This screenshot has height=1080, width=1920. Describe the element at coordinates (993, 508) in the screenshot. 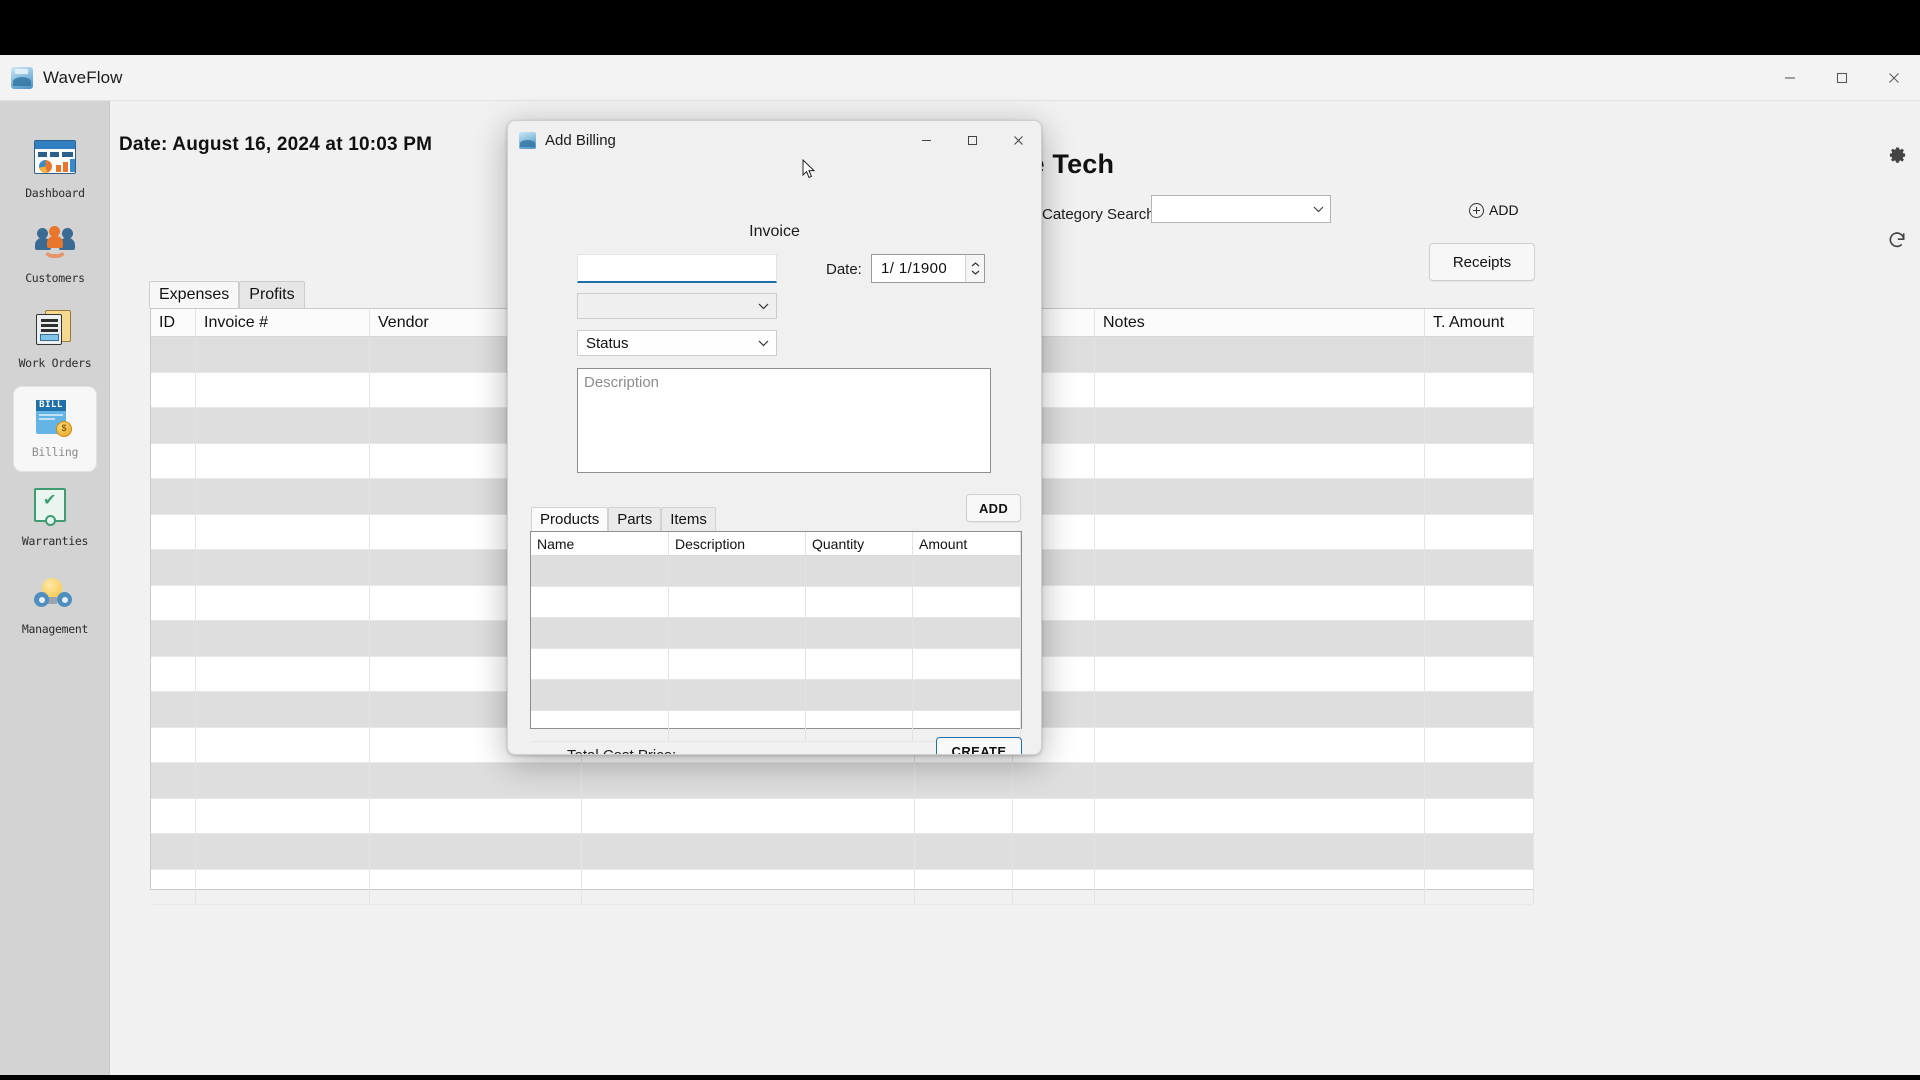

I see `dialog-add-button: ADD` at that location.